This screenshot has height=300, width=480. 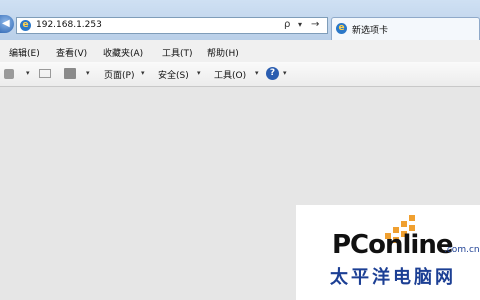 I want to click on ie-tab-icon: e, so click(x=341, y=28).